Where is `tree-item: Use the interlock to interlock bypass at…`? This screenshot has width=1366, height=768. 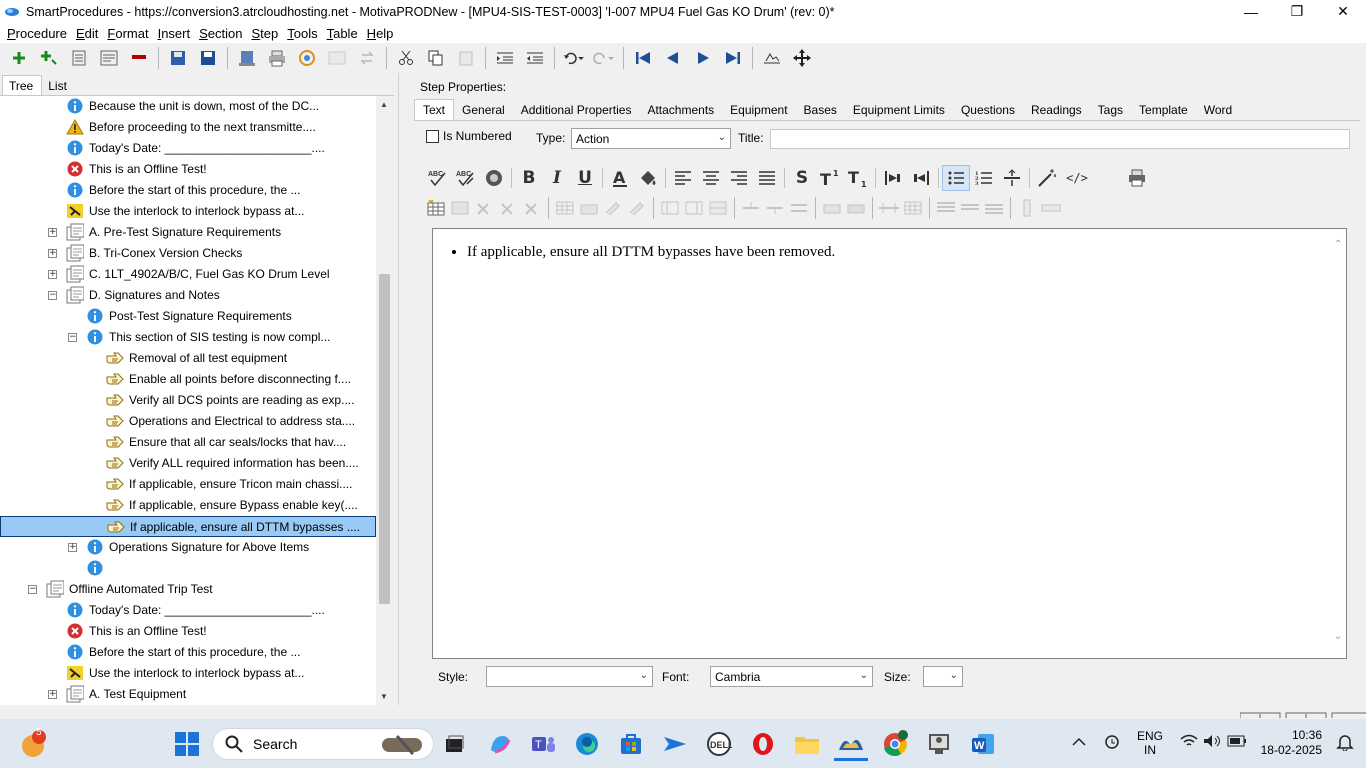
tree-item: Use the interlock to interlock bypass at… is located at coordinates (188, 211).